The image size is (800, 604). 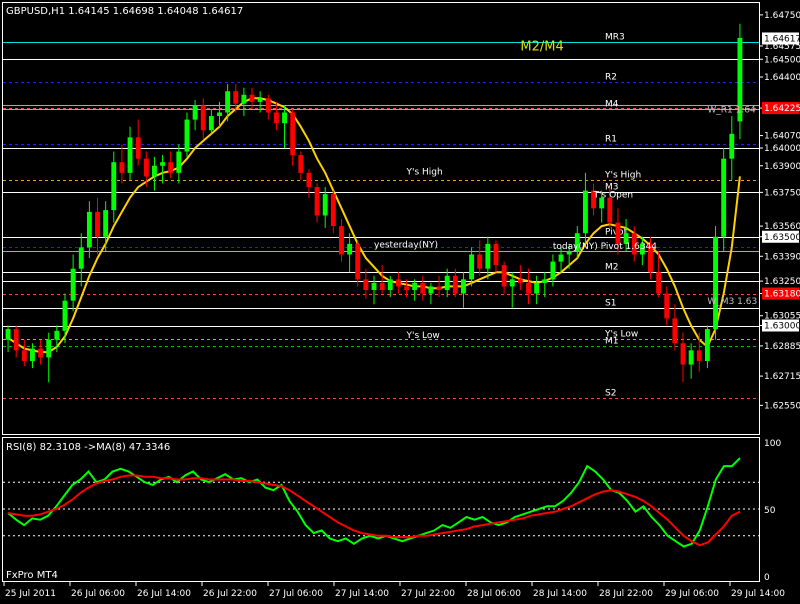 What do you see at coordinates (782, 327) in the screenshot?
I see `price-highlight-label: 1.63000` at bounding box center [782, 327].